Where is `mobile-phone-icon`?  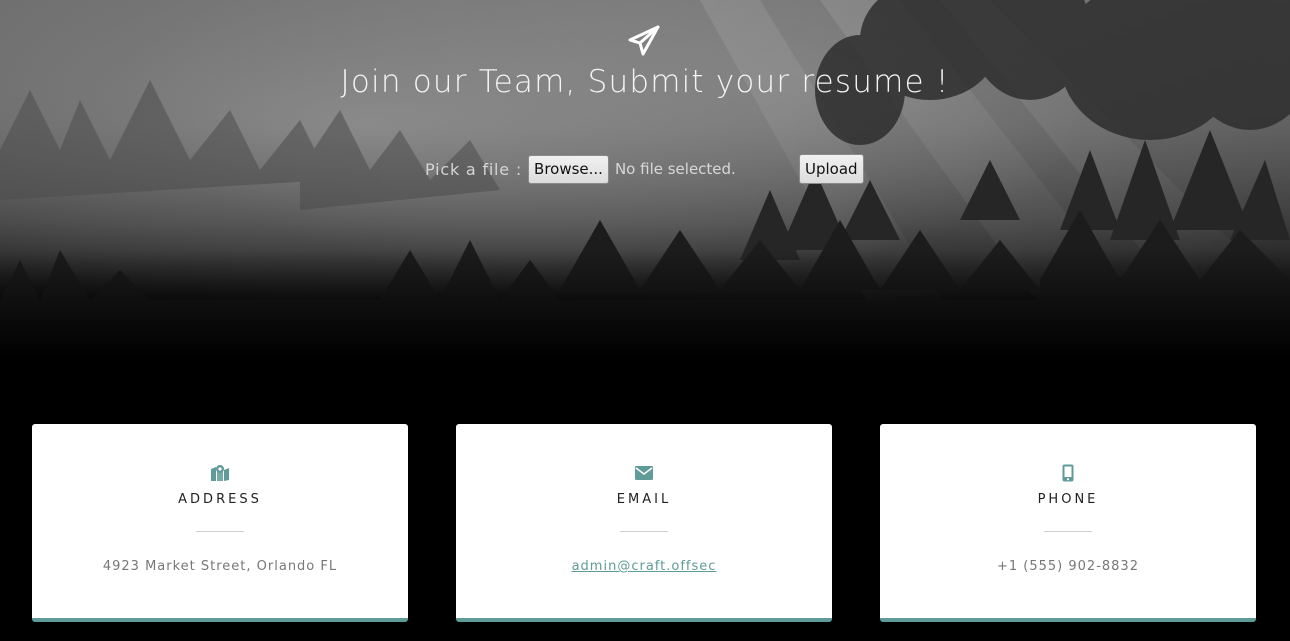 mobile-phone-icon is located at coordinates (1068, 473).